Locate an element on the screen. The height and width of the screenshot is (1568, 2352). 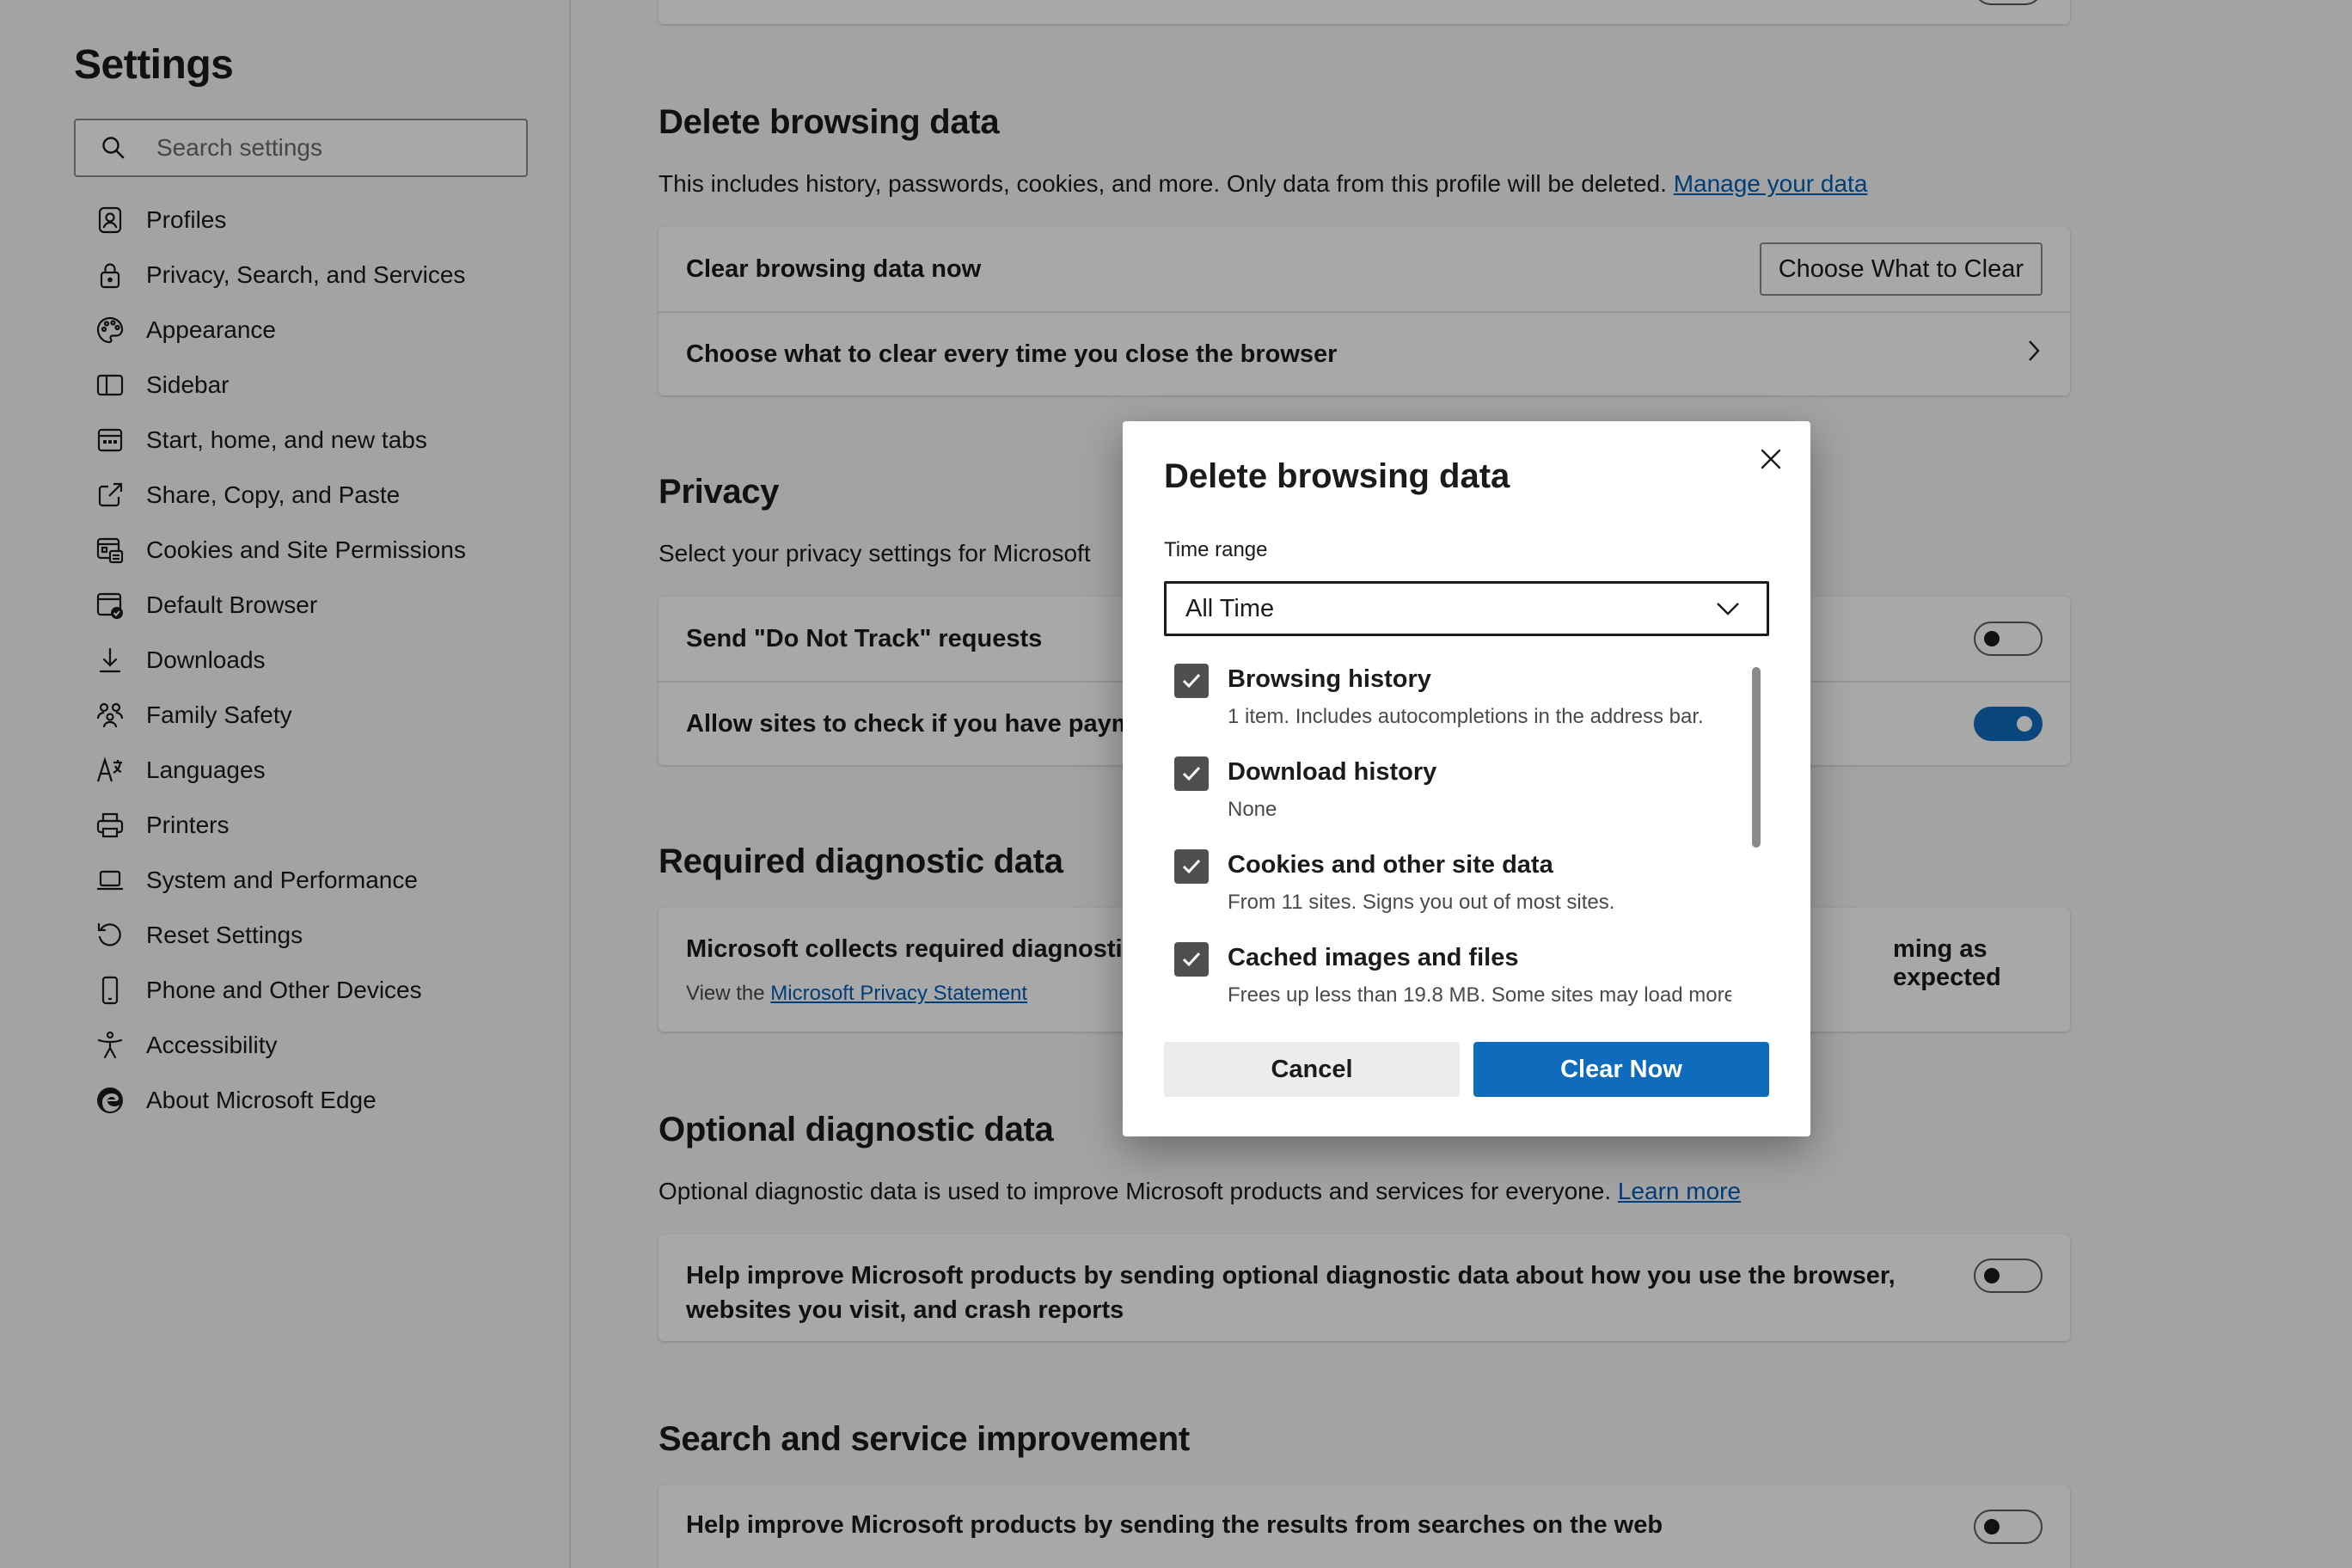
download-history-title: Download history is located at coordinates (1332, 772).